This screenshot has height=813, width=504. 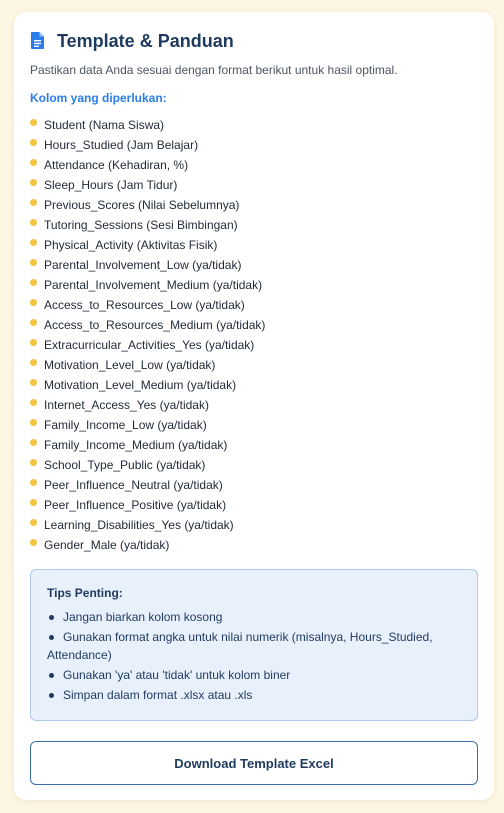 I want to click on list-item: Previous_Scores (Nilai Sebelumnya), so click(x=254, y=205).